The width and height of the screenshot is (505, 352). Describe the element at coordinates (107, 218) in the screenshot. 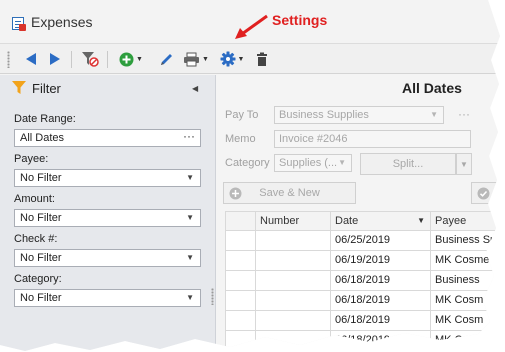

I see `amount-select: No Filter ▼` at that location.